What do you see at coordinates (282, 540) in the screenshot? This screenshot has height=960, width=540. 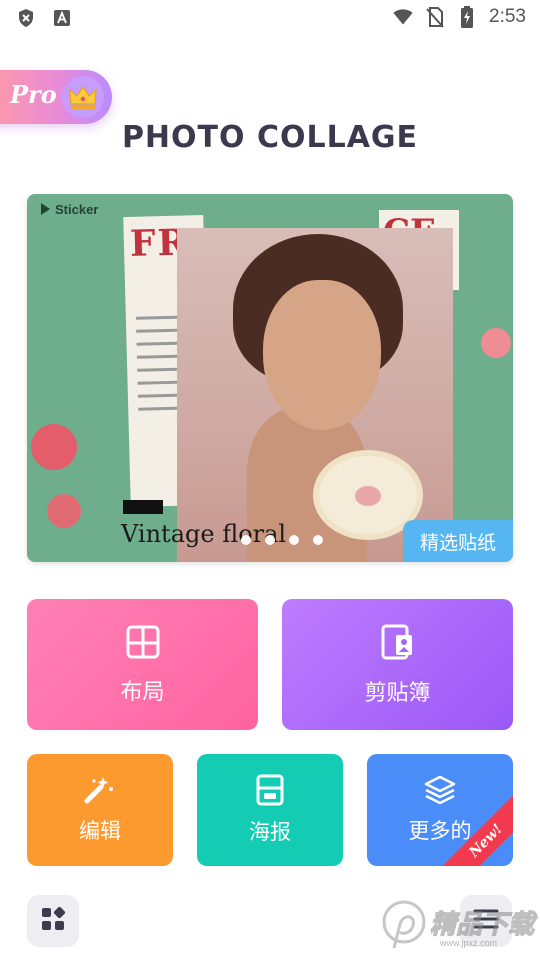 I see `carousel-indicator` at bounding box center [282, 540].